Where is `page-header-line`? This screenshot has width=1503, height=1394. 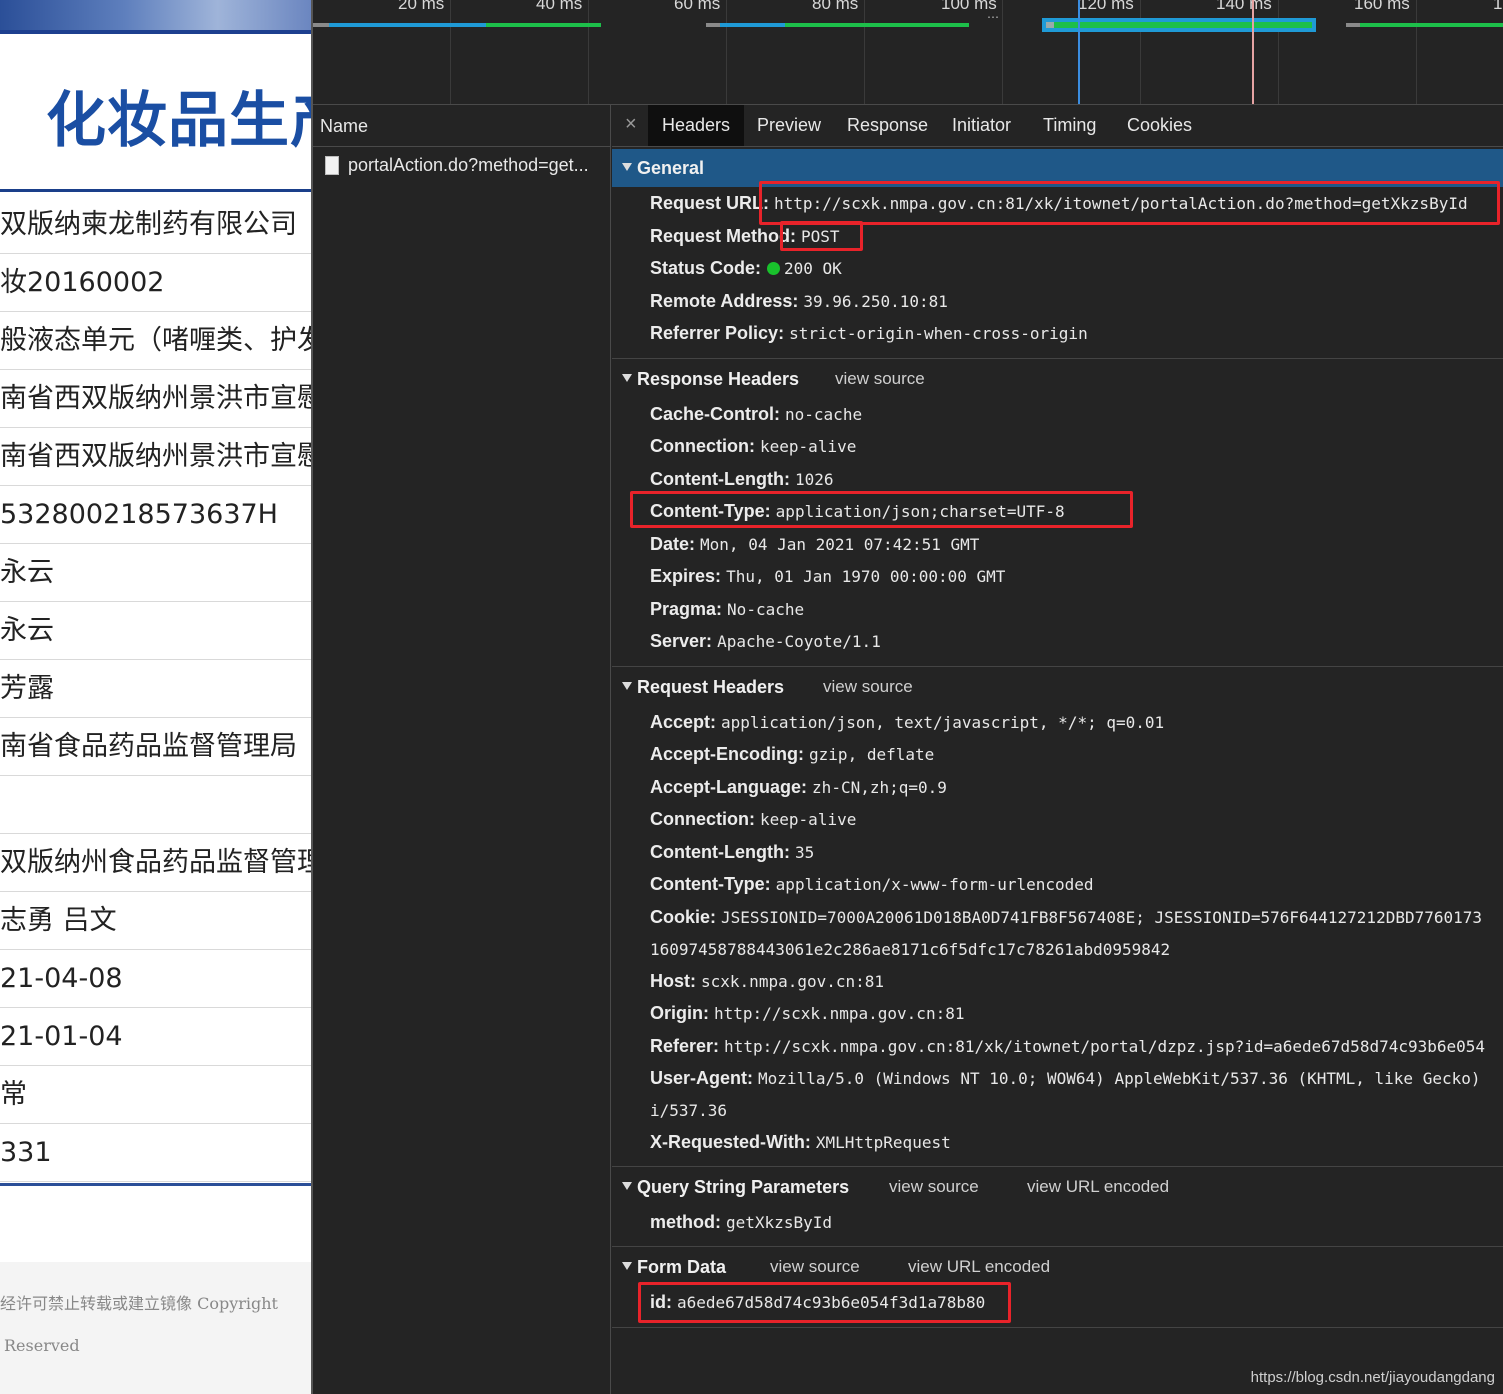 page-header-line is located at coordinates (155, 32).